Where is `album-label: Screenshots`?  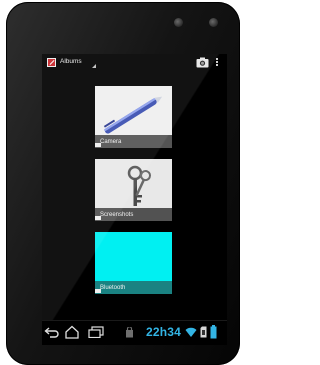 album-label: Screenshots is located at coordinates (117, 215).